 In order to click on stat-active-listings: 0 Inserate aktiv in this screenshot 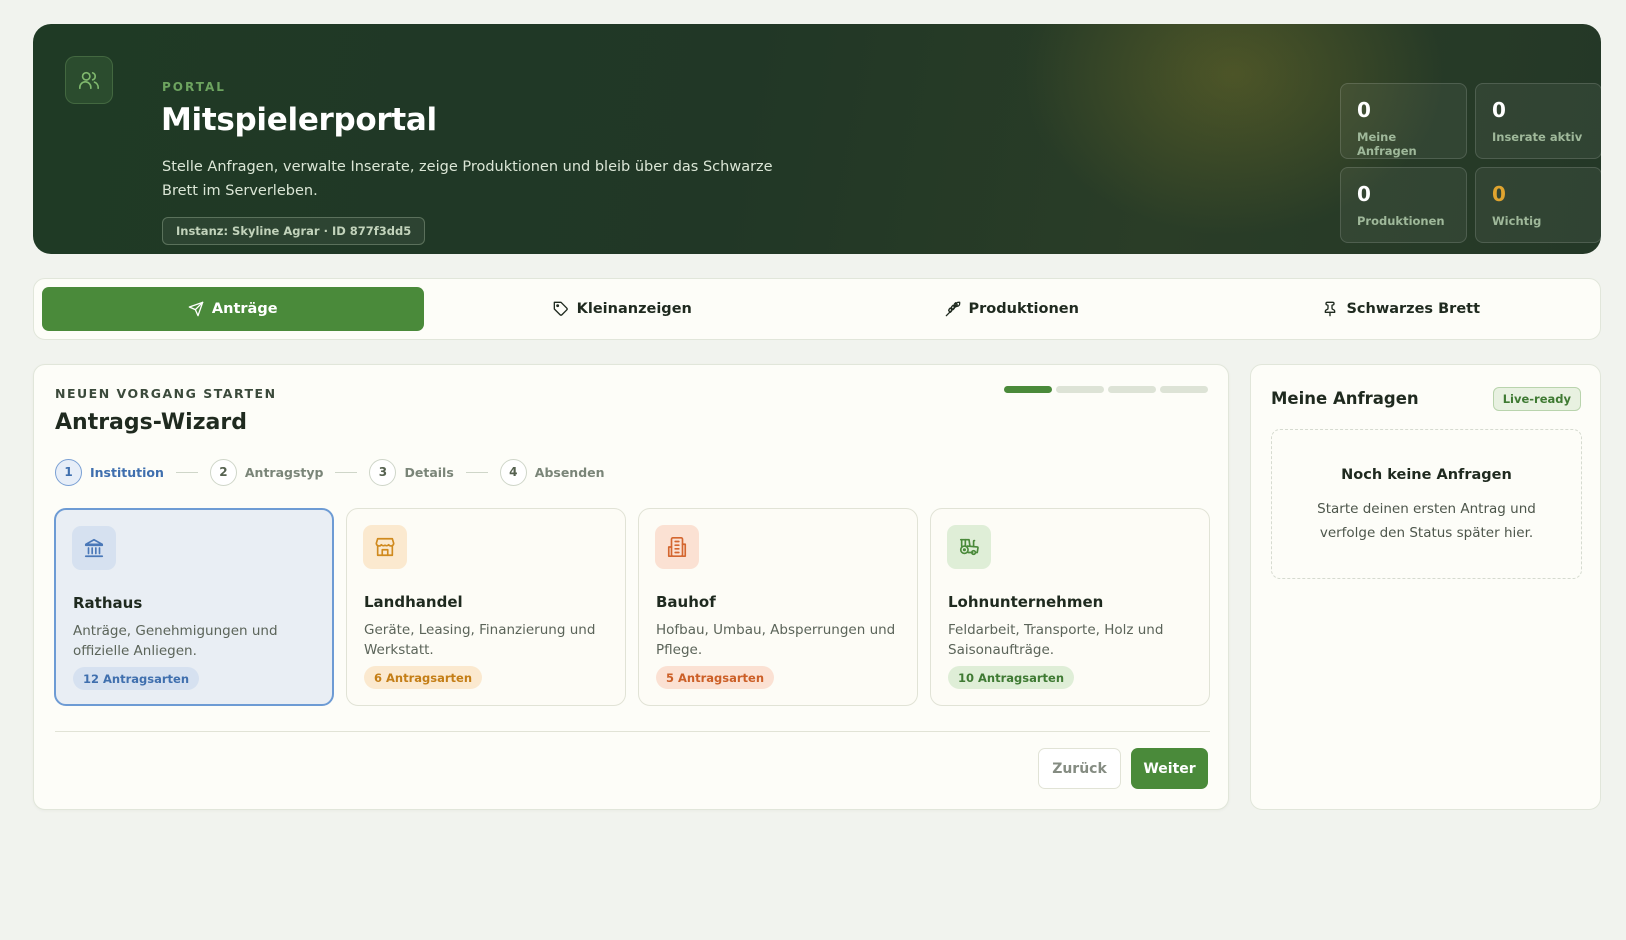, I will do `click(1538, 121)`.